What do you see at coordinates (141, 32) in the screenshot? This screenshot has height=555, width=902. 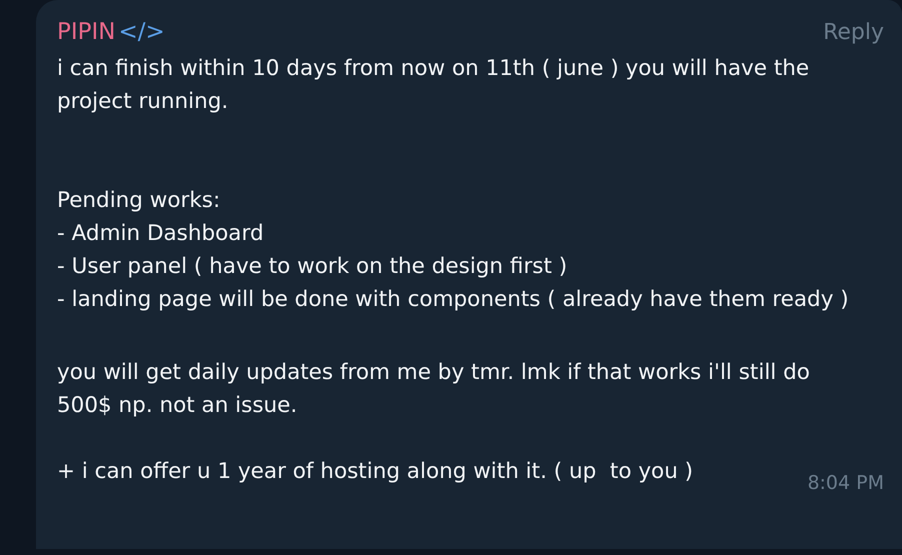 I see `sender-tag: </>` at bounding box center [141, 32].